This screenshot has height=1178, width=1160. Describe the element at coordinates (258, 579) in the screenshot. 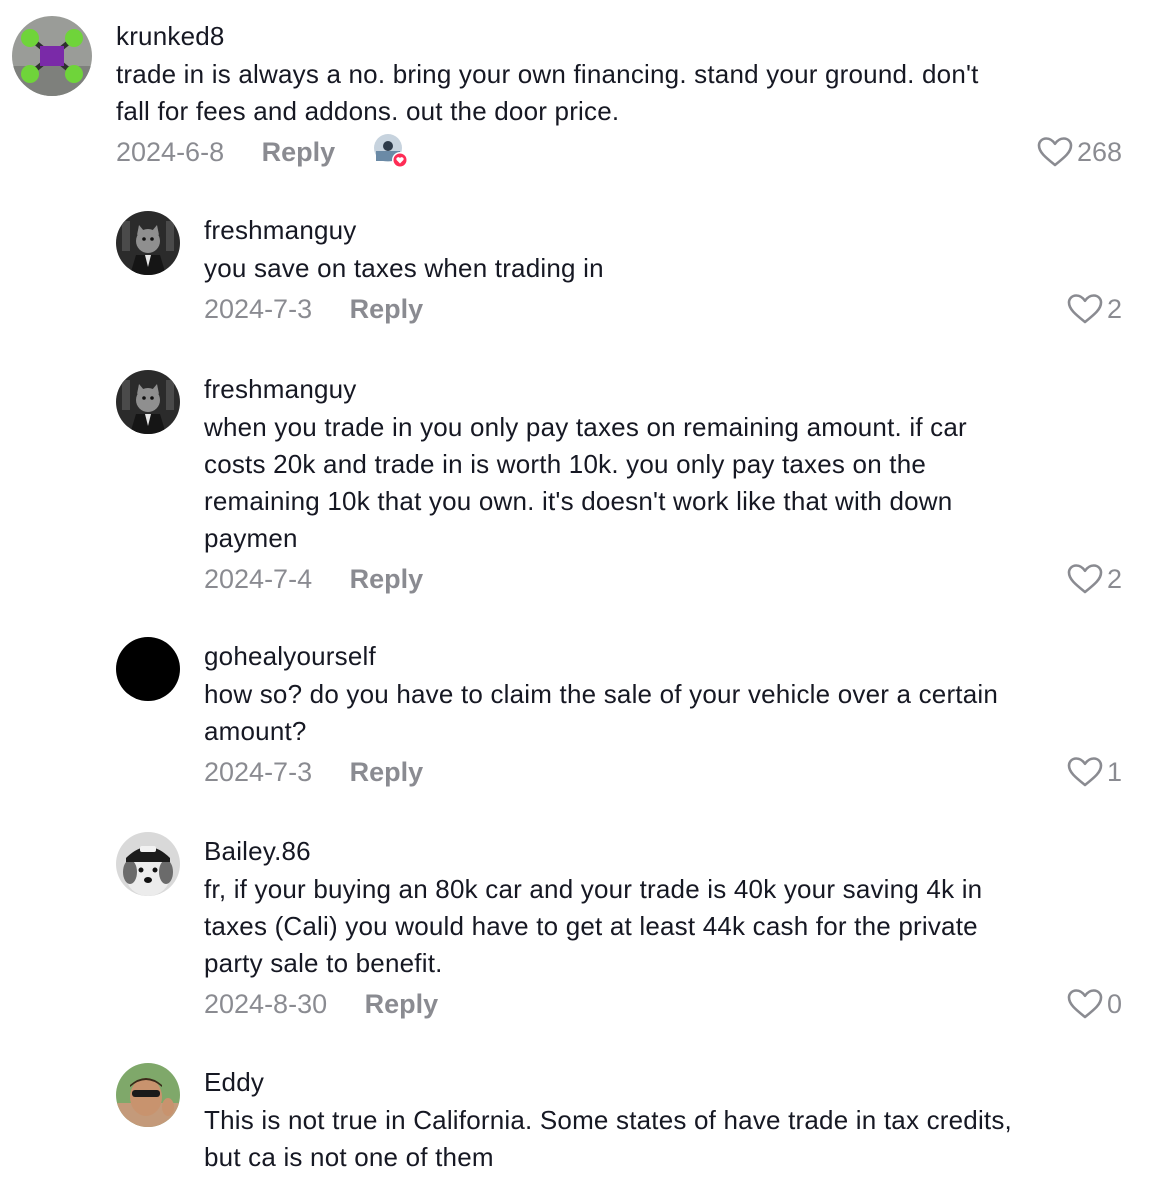

I see `comment-date: 2024-7-4` at that location.